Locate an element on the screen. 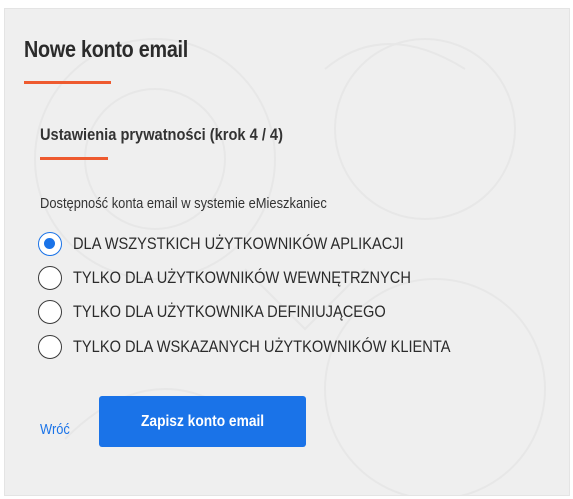 This screenshot has width=573, height=499. back-link: Wróć is located at coordinates (55, 429).